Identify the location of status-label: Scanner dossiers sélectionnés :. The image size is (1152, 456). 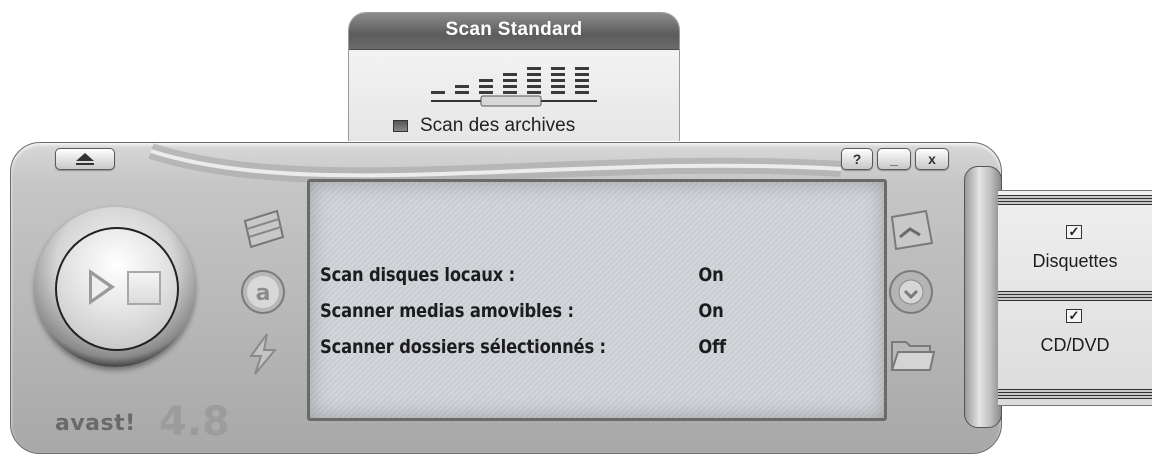
(463, 347).